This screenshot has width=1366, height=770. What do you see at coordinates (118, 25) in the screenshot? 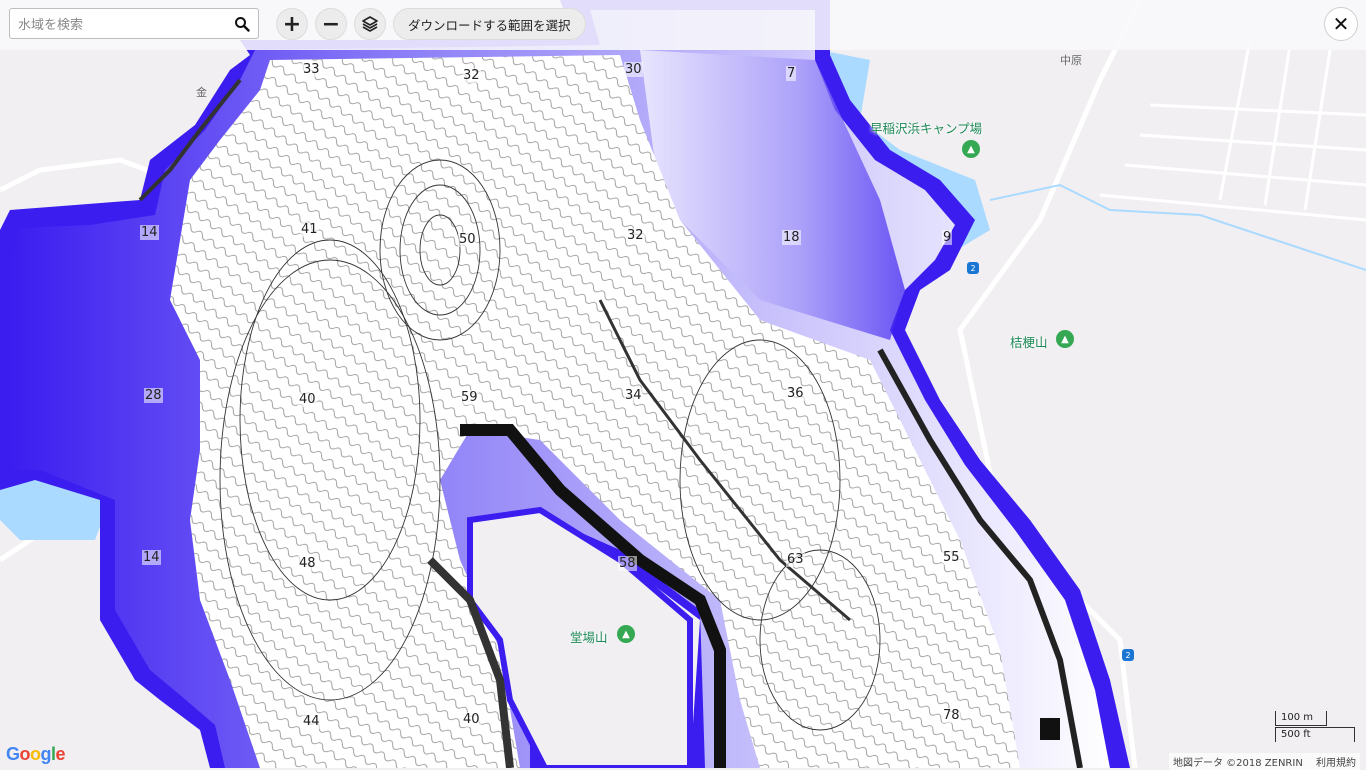
I see `search-input` at bounding box center [118, 25].